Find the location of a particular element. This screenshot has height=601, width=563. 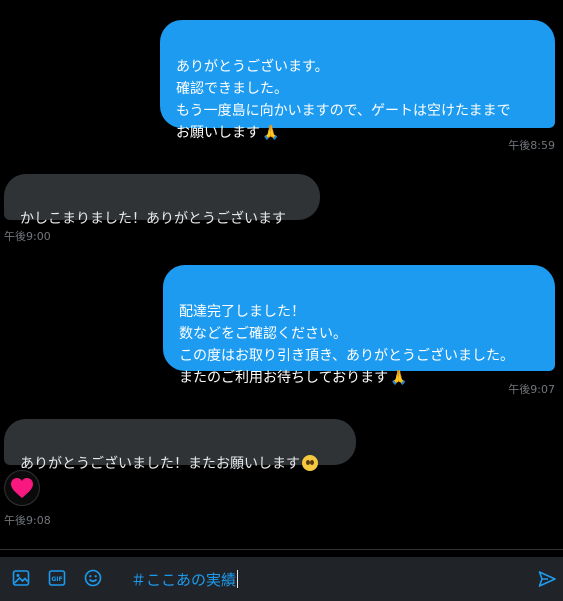

image-icon is located at coordinates (21, 578).